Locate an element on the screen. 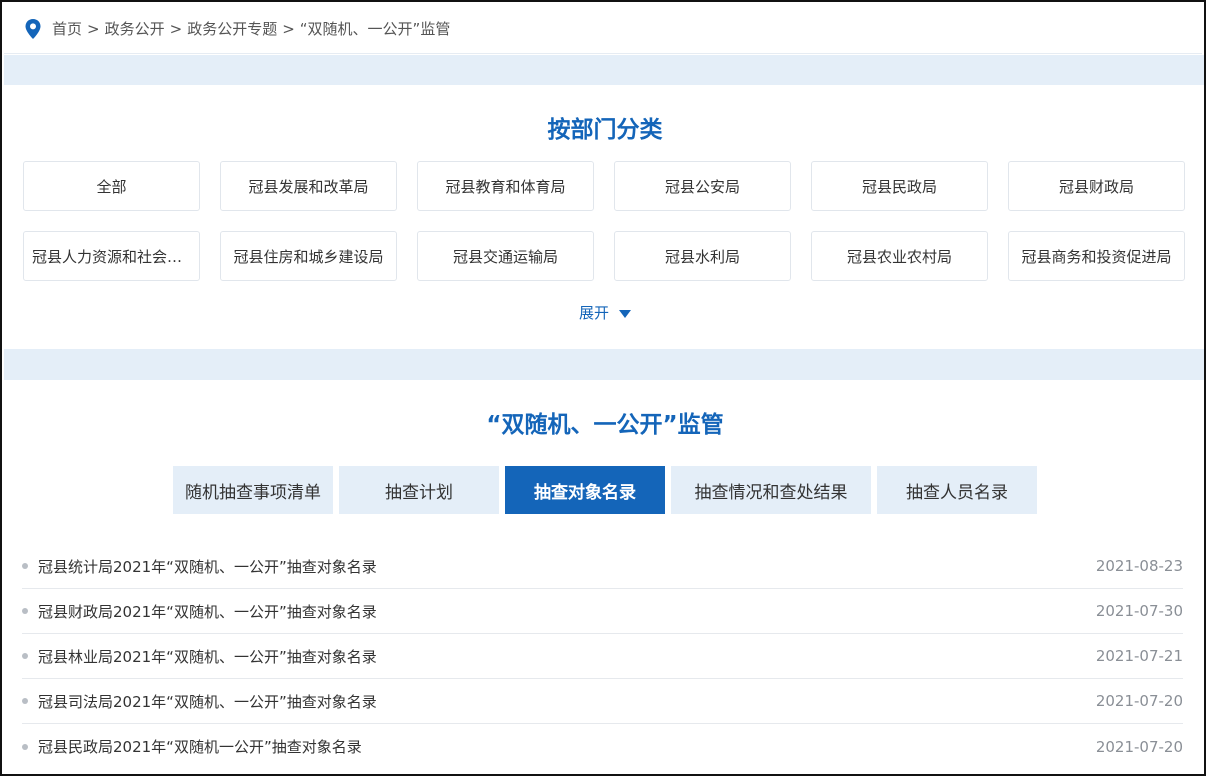 The image size is (1206, 776). list-item-title: 冠县司法局2021年“双随机、一公开”抽查对象名录 is located at coordinates (207, 701).